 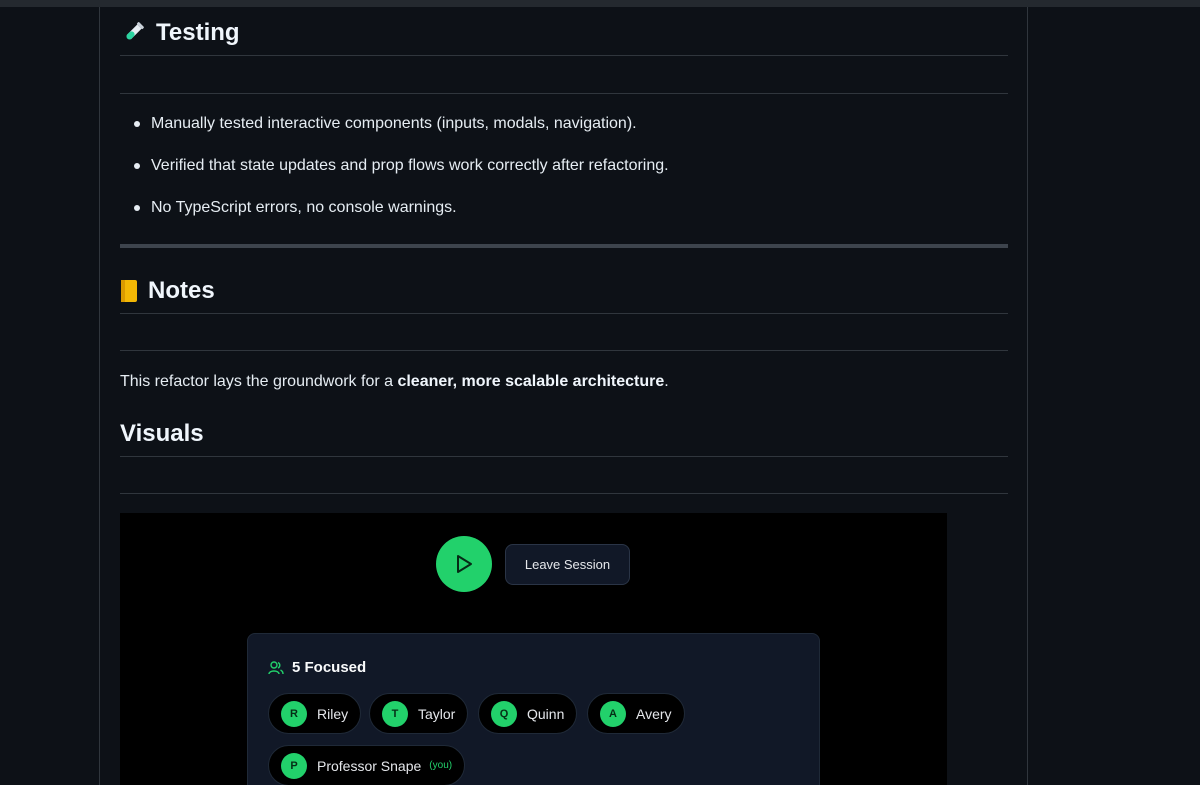 I want to click on participant-chip: A Avery, so click(x=636, y=713).